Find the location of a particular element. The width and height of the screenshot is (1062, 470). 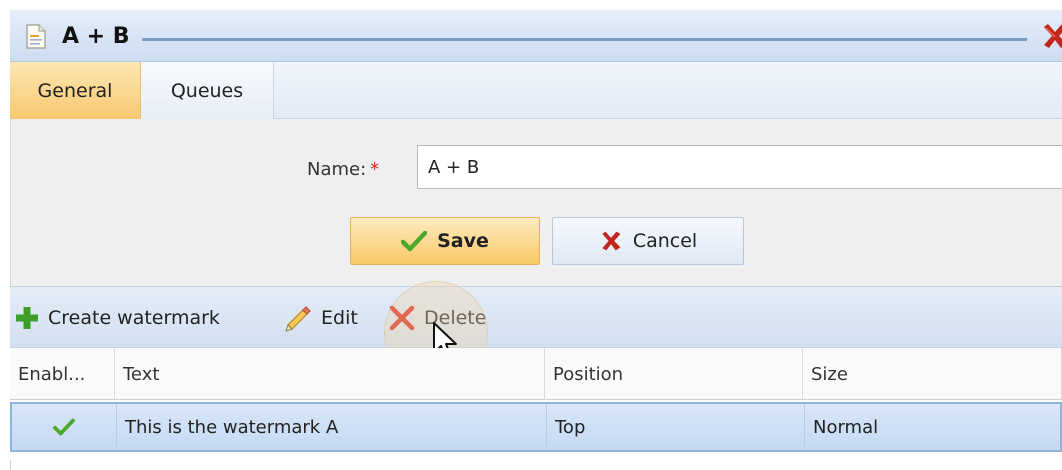

title-divider is located at coordinates (584, 39).